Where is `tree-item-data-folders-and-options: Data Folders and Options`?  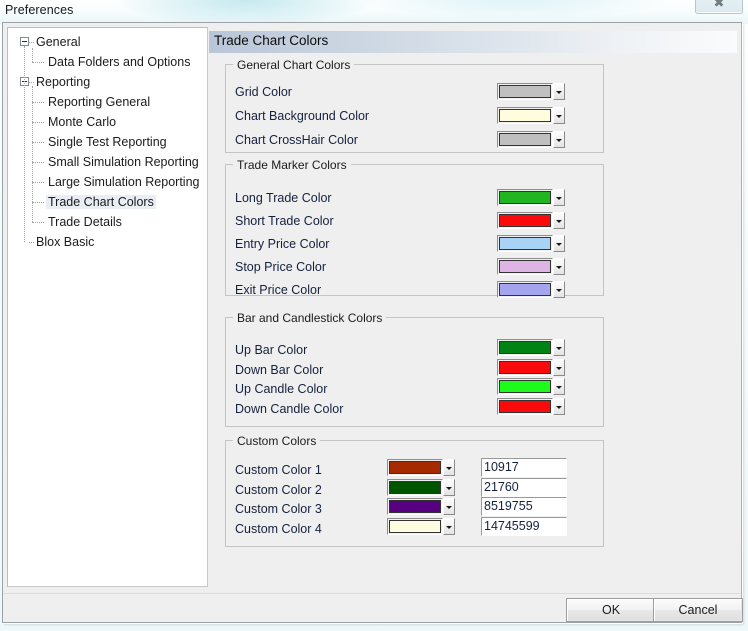
tree-item-data-folders-and-options: Data Folders and Options is located at coordinates (119, 62).